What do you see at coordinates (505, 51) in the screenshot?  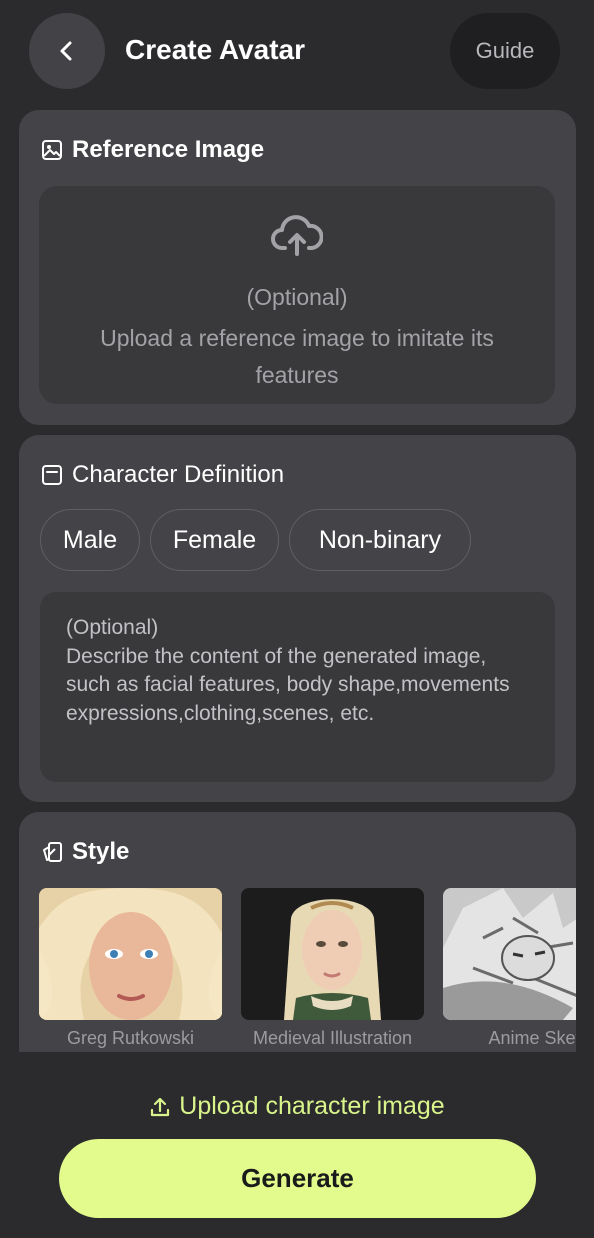 I see `guide-button: Guide` at bounding box center [505, 51].